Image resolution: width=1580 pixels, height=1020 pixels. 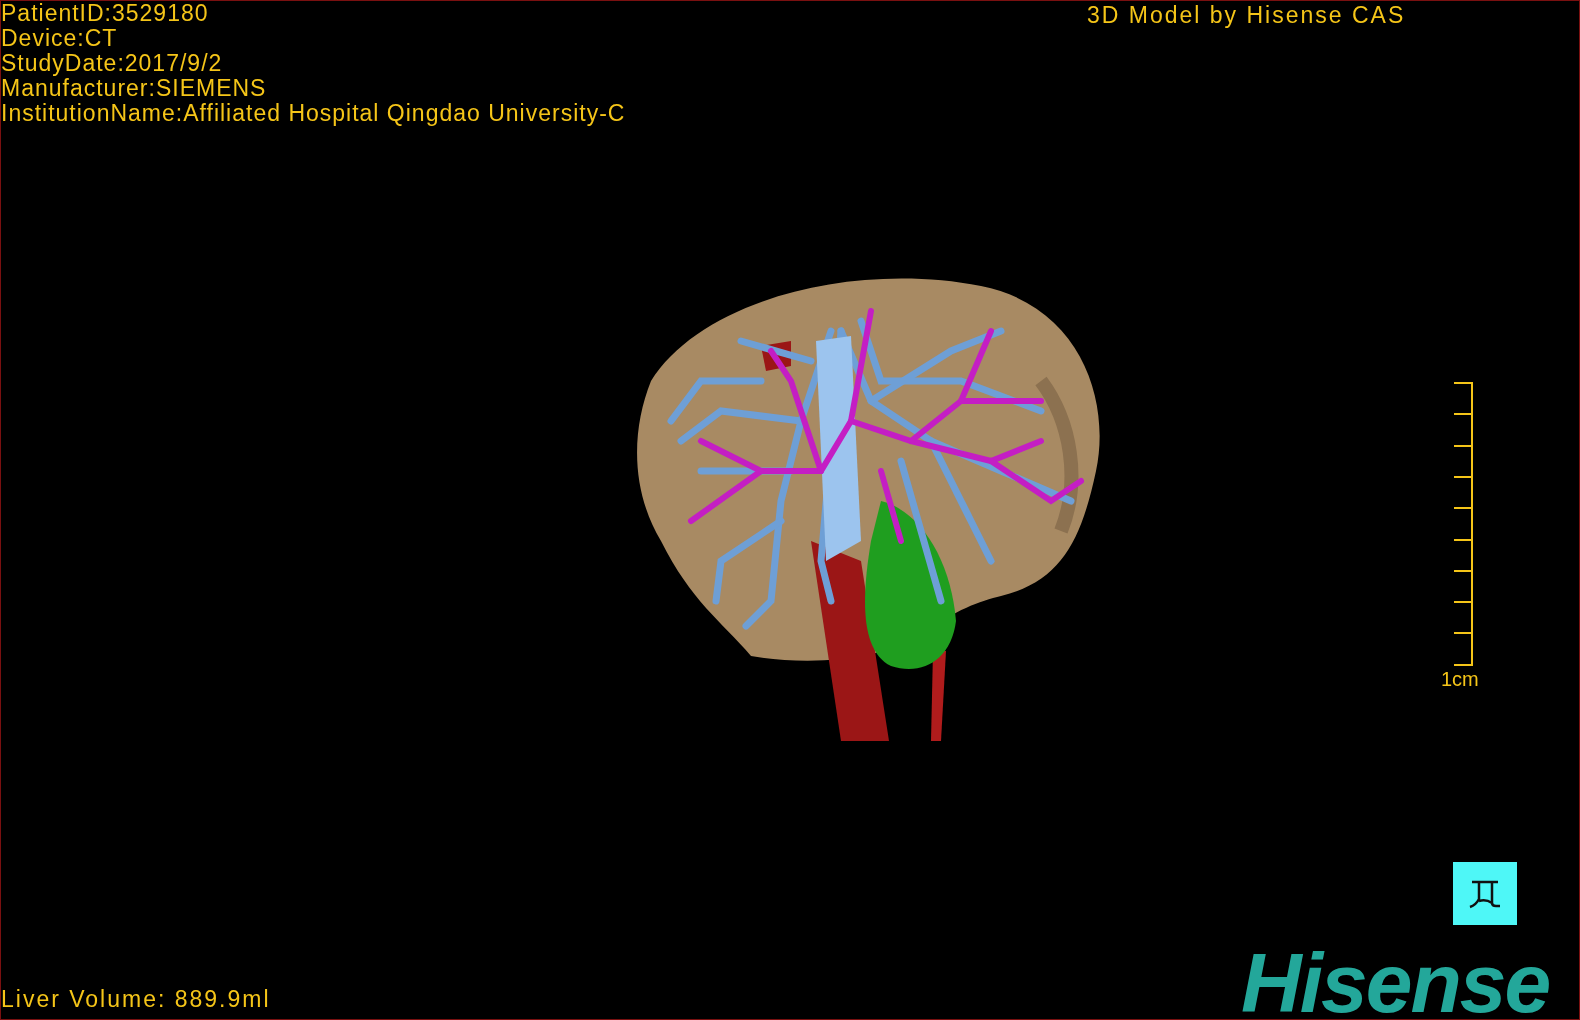 I want to click on brand-logo: Hisense, so click(x=1395, y=979).